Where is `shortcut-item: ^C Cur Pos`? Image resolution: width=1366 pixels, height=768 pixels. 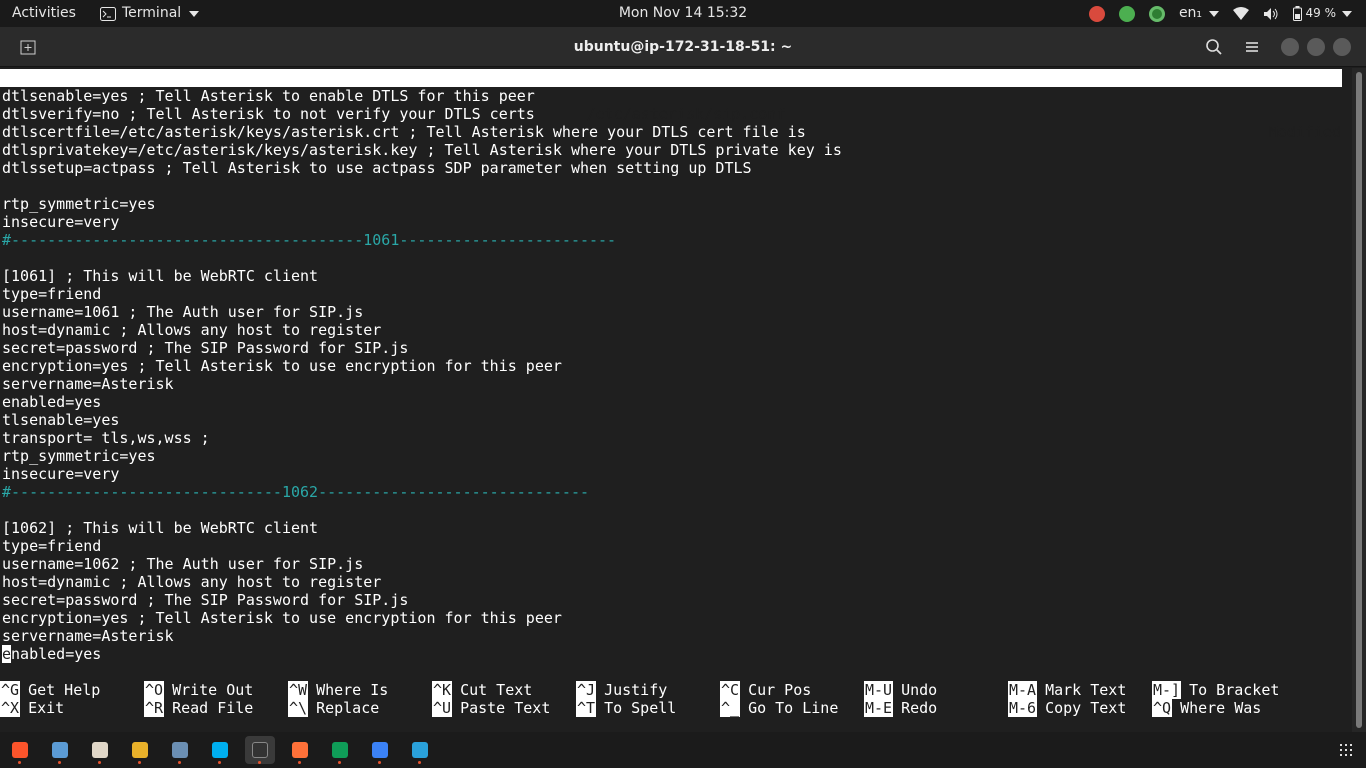 shortcut-item: ^C Cur Pos is located at coordinates (765, 690).